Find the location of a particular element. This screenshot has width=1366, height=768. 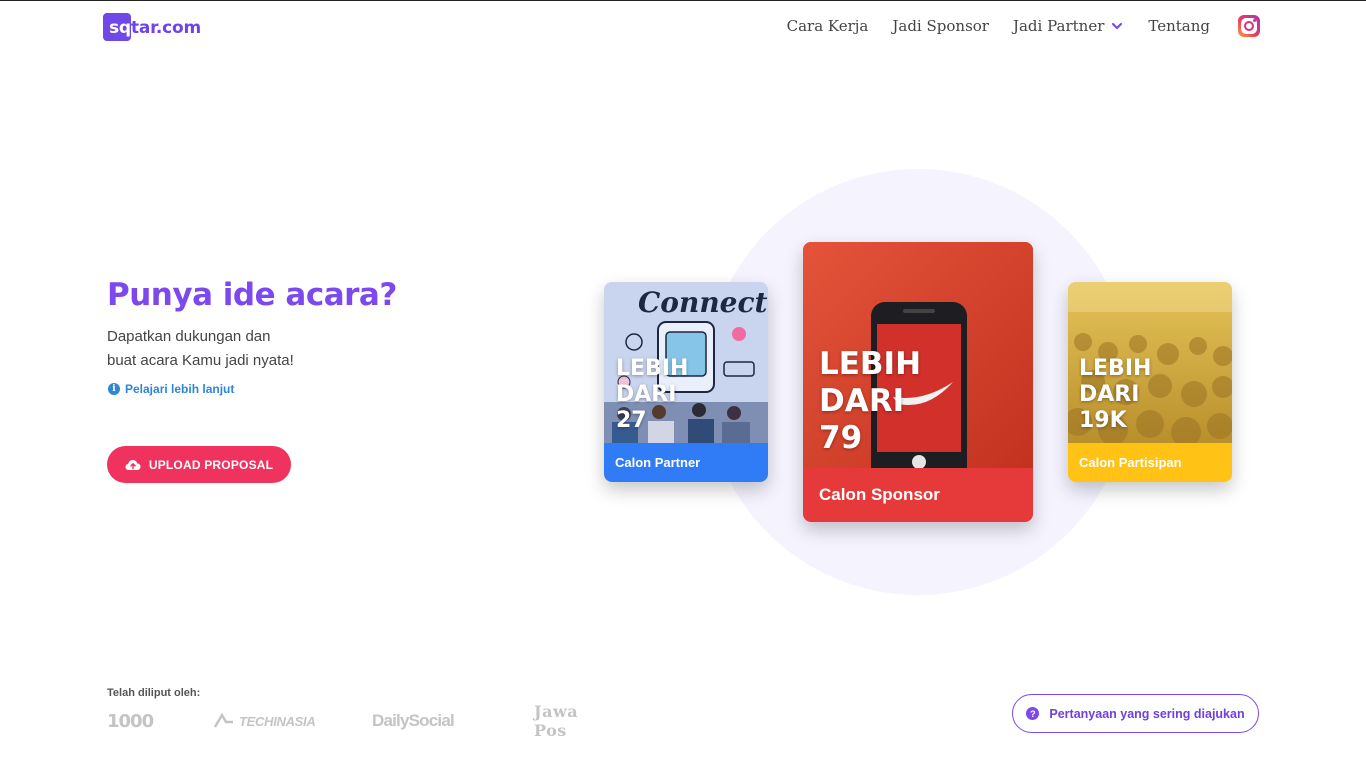

press-logo-techinasia: TECHINASIA is located at coordinates (264, 721).